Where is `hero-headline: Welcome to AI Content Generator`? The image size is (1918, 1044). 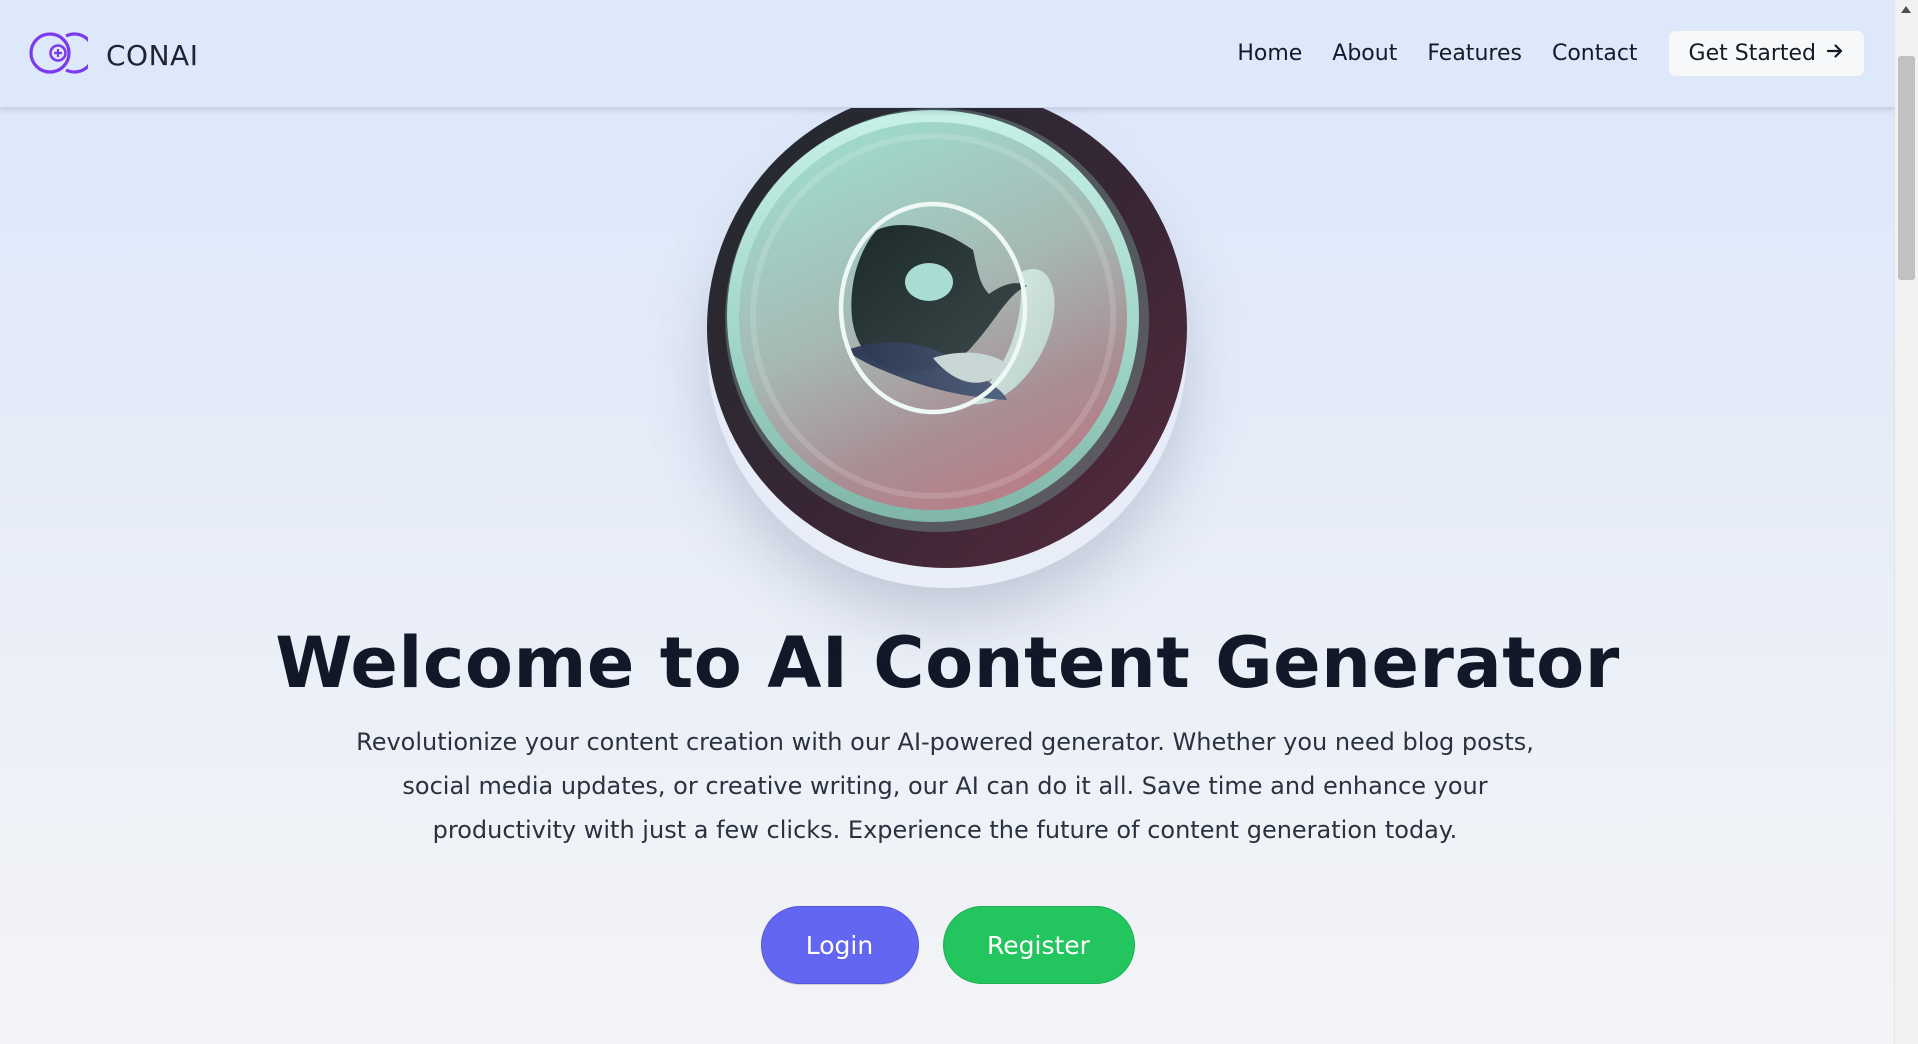 hero-headline: Welcome to AI Content Generator is located at coordinates (947, 663).